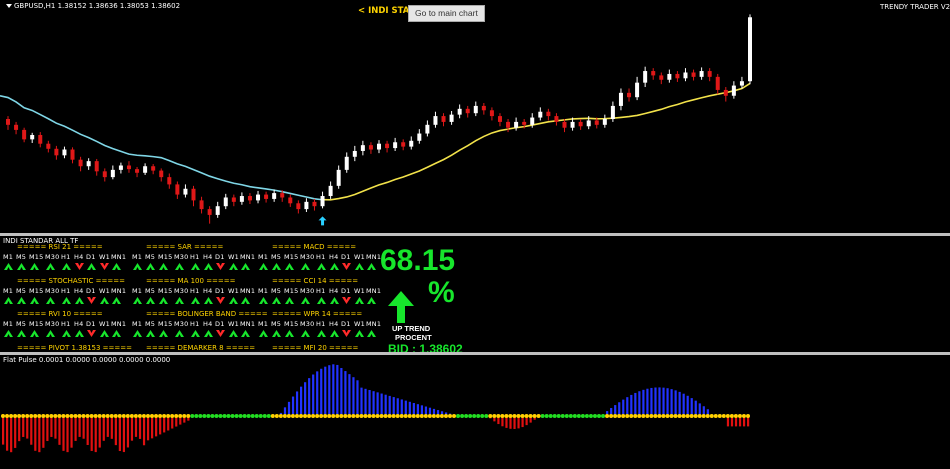 The width and height of the screenshot is (950, 469). What do you see at coordinates (60, 314) in the screenshot?
I see `indicator-block-header: ===== RVI 10 =====` at bounding box center [60, 314].